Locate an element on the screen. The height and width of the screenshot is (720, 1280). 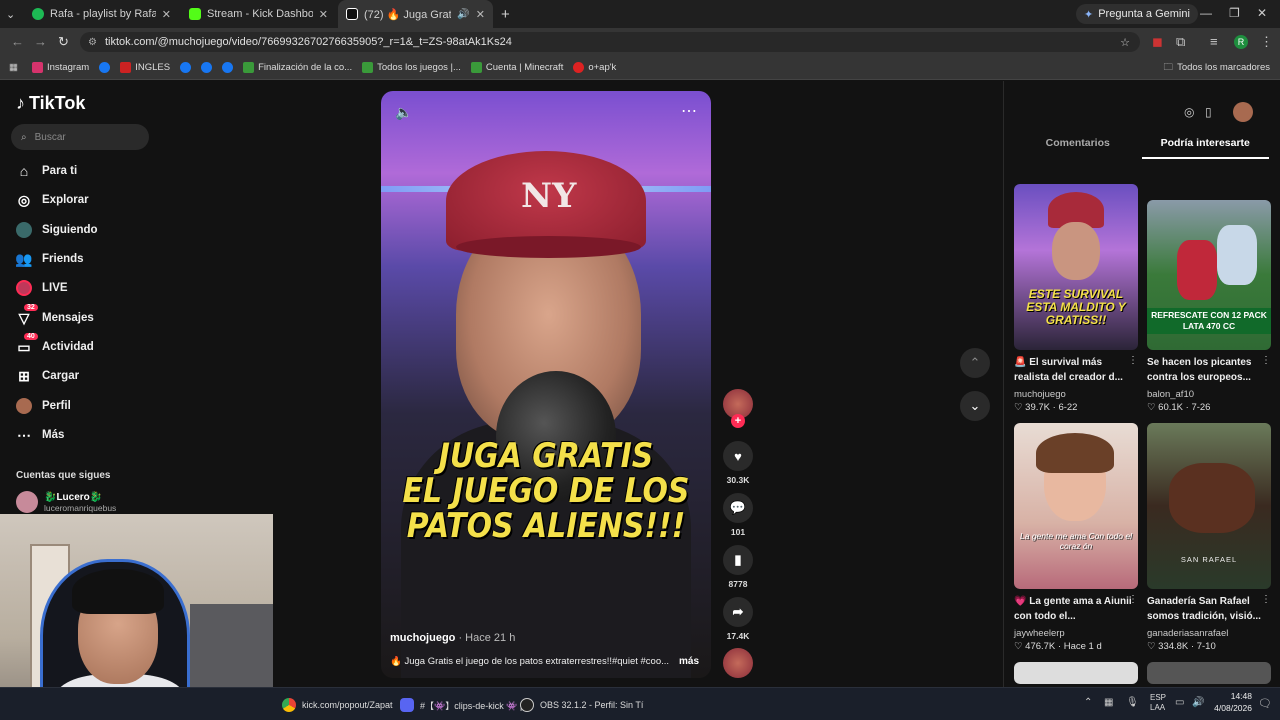
tray-app-icon: ▦ is located at coordinates (1108, 702).